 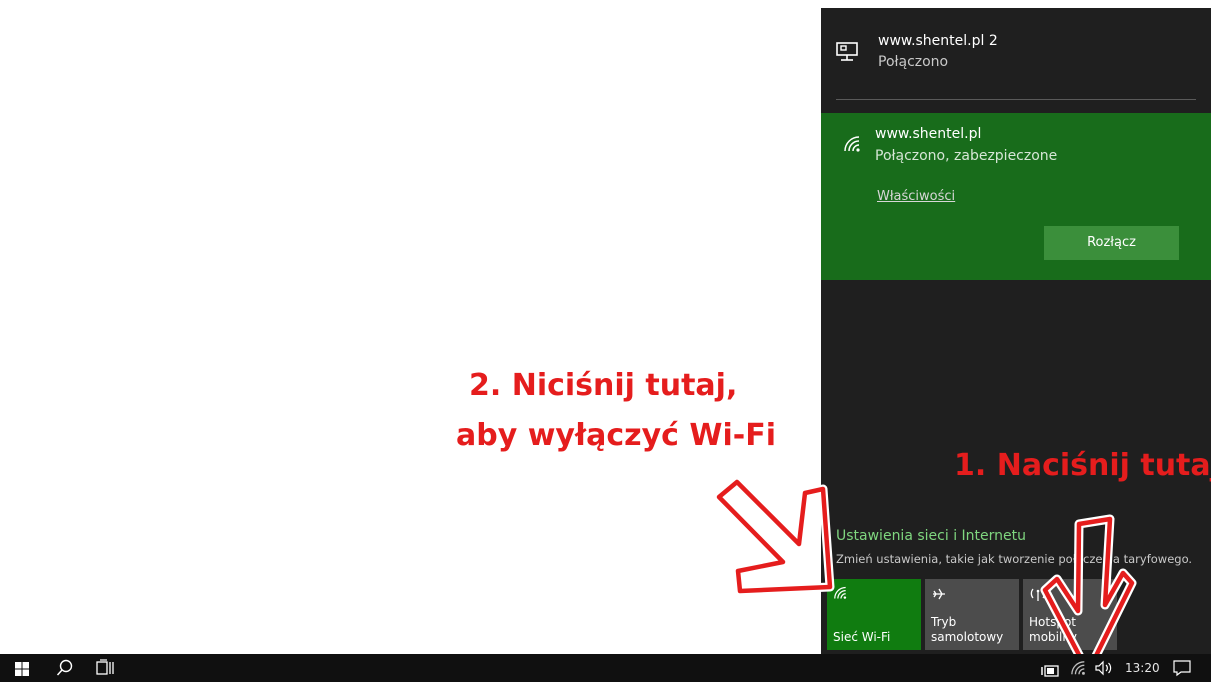 What do you see at coordinates (22, 670) in the screenshot?
I see `windows-start-icon` at bounding box center [22, 670].